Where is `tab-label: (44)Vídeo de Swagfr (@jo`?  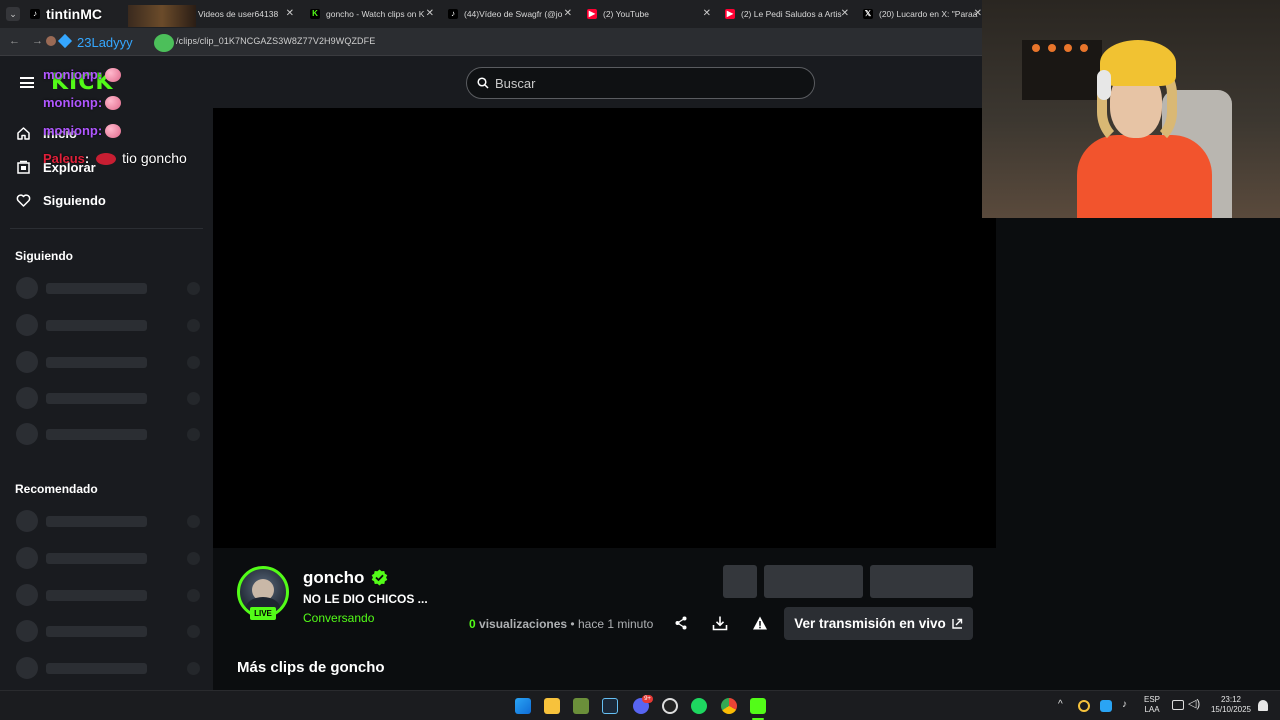 tab-label: (44)Vídeo de Swagfr (@jo is located at coordinates (513, 14).